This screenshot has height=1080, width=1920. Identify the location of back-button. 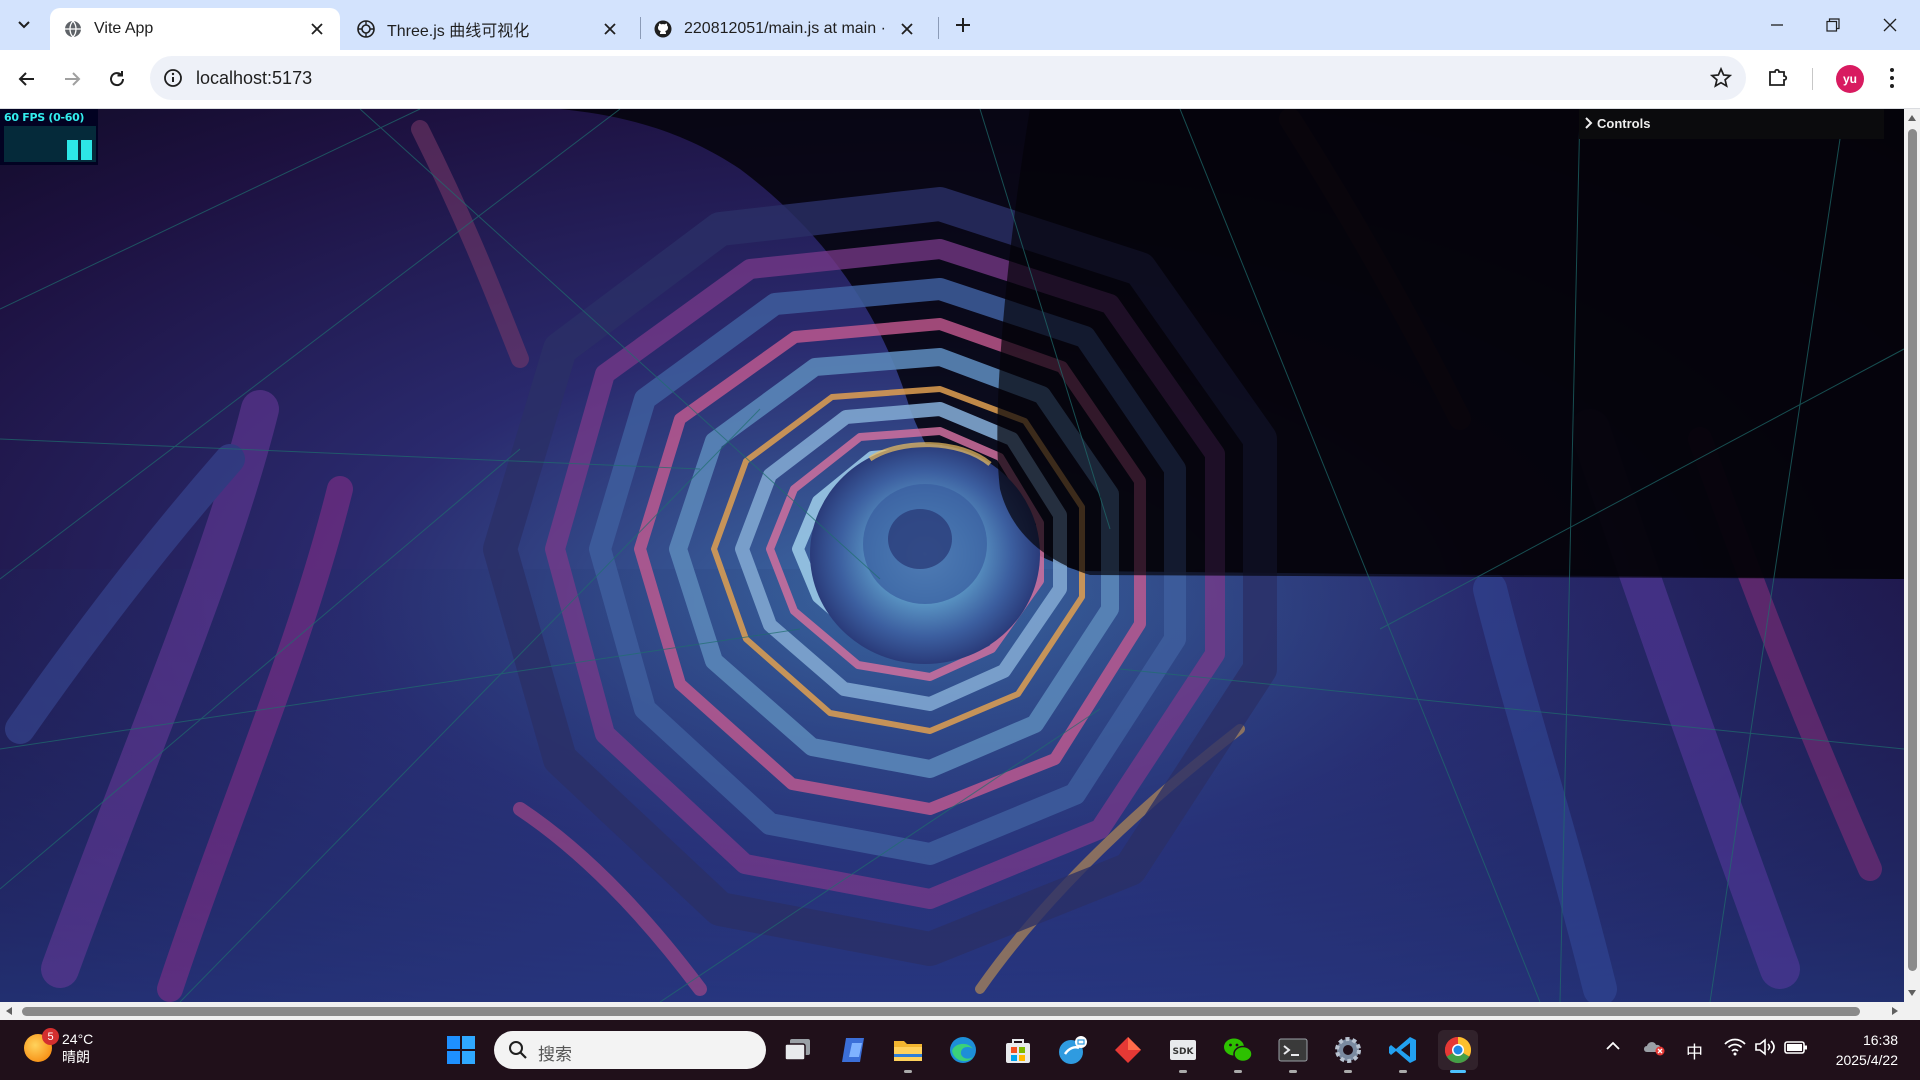
(27, 79).